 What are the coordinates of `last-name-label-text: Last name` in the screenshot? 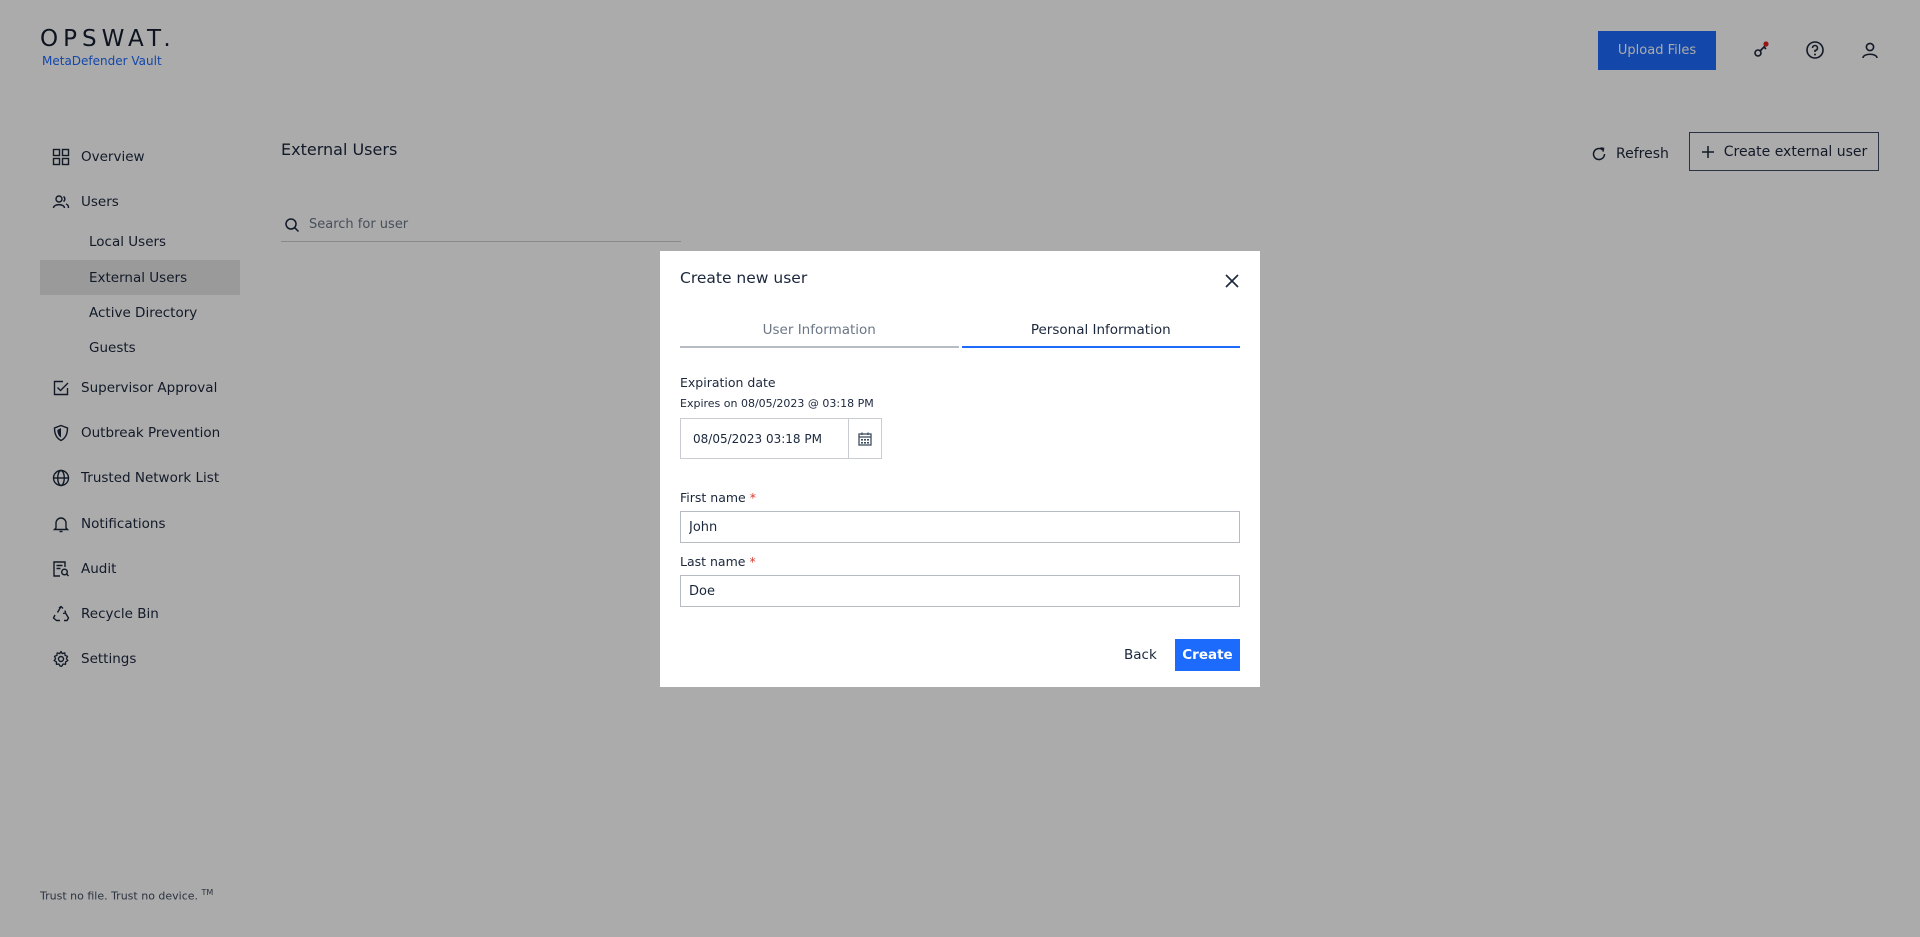 It's located at (713, 561).